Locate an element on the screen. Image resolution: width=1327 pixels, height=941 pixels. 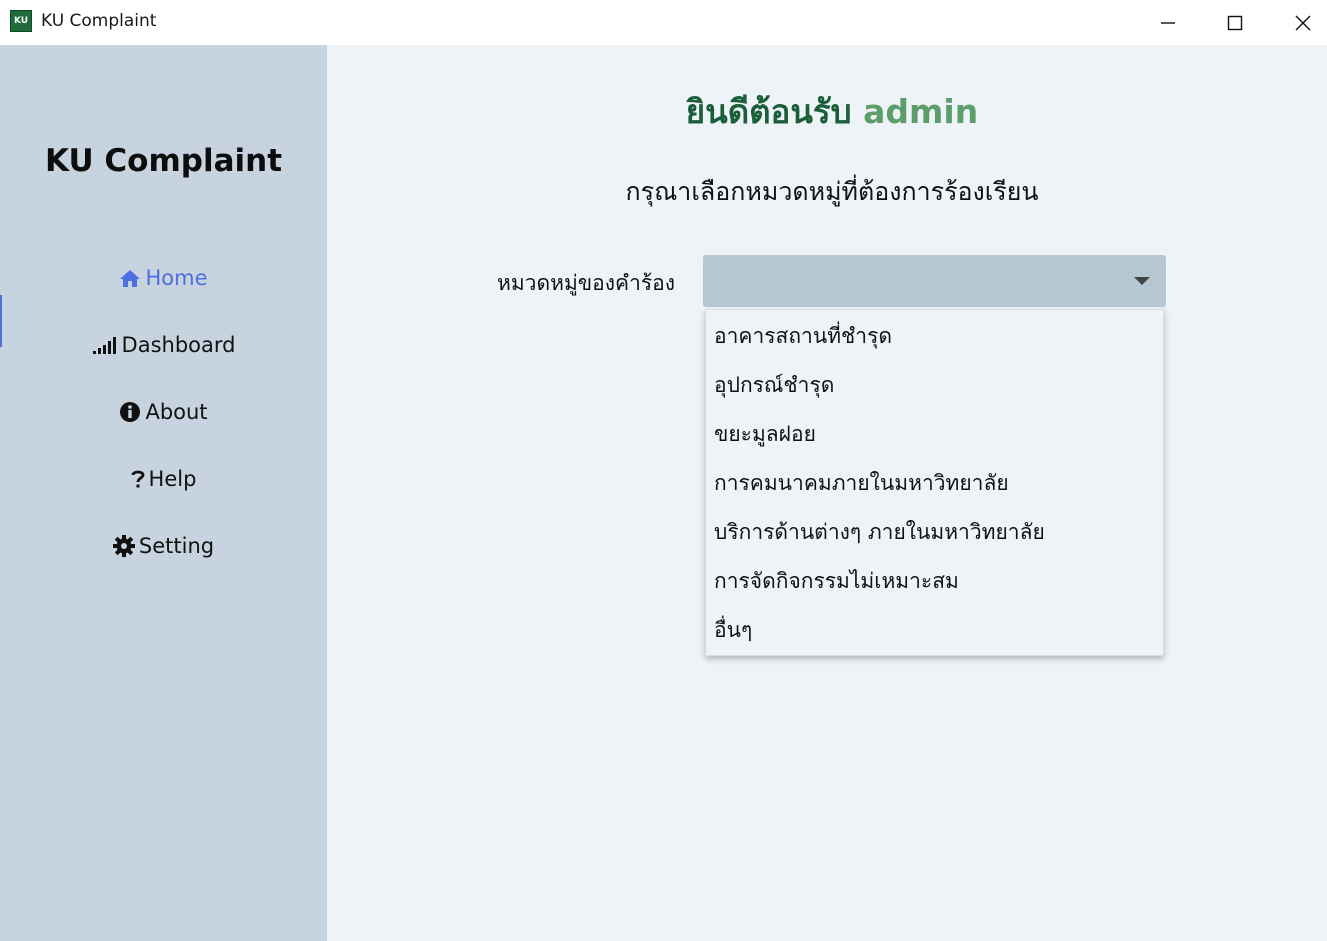
dropdown-option: การคมนาคมภายในมหาวิทยาลัย is located at coordinates (934, 483).